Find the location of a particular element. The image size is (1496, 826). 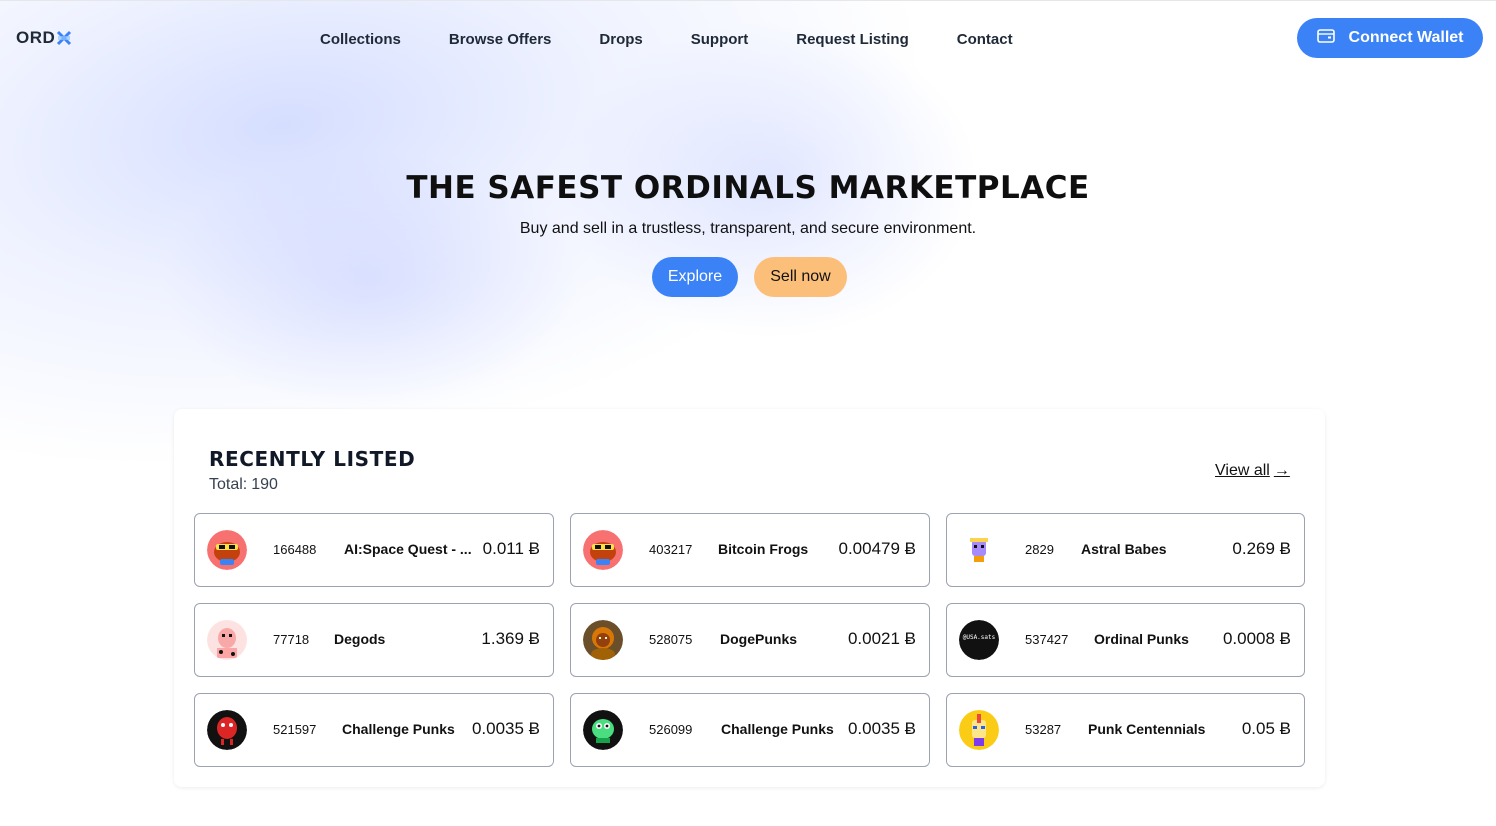

nav-browse-offers: Browse Offers is located at coordinates (500, 39).